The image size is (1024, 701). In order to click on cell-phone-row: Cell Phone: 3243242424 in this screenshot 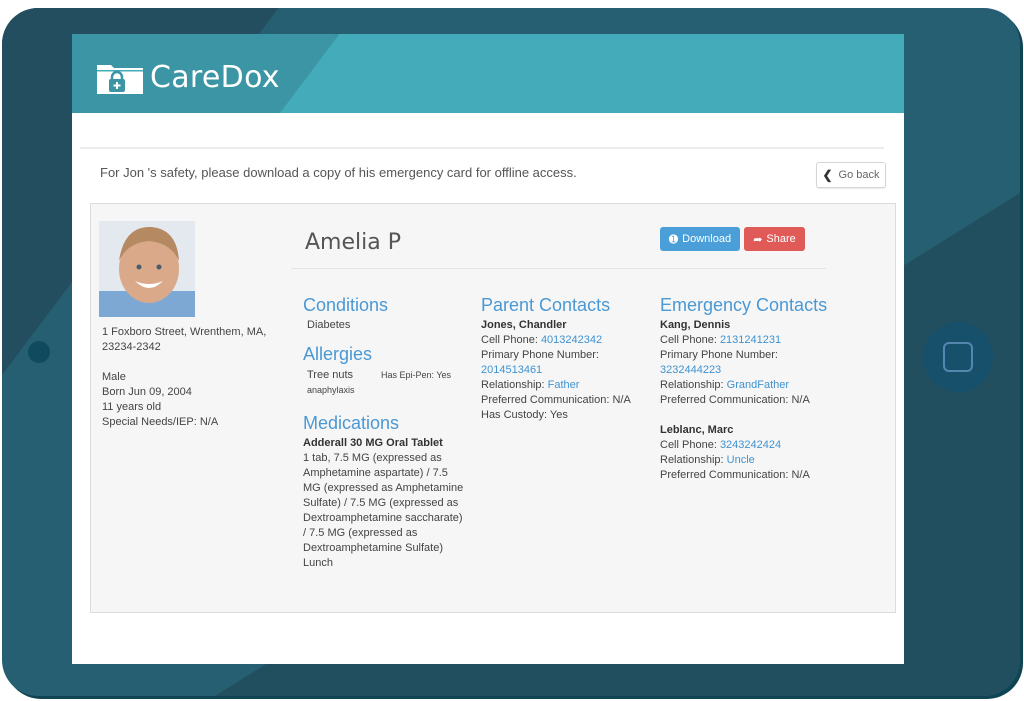, I will do `click(747, 445)`.